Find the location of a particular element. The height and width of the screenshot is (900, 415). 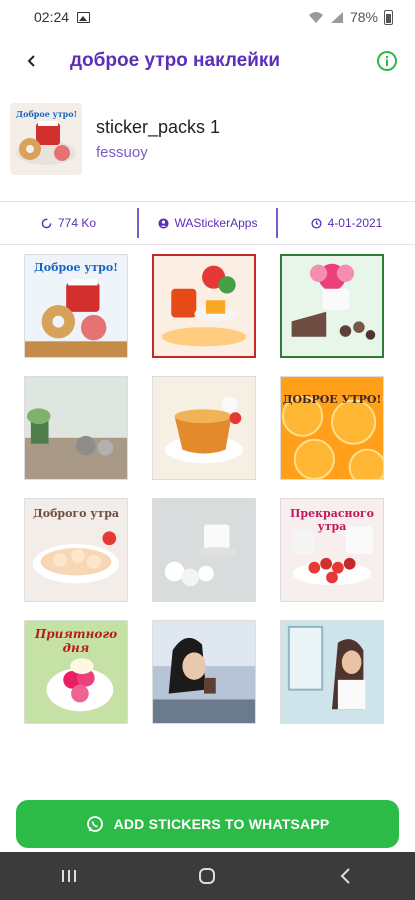

sticker-caption: Доброго утра is located at coordinates (76, 513).